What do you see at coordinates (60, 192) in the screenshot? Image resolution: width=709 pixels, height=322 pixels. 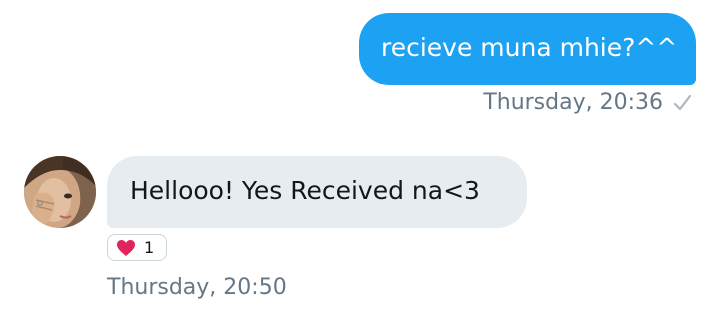 I see `avatar` at bounding box center [60, 192].